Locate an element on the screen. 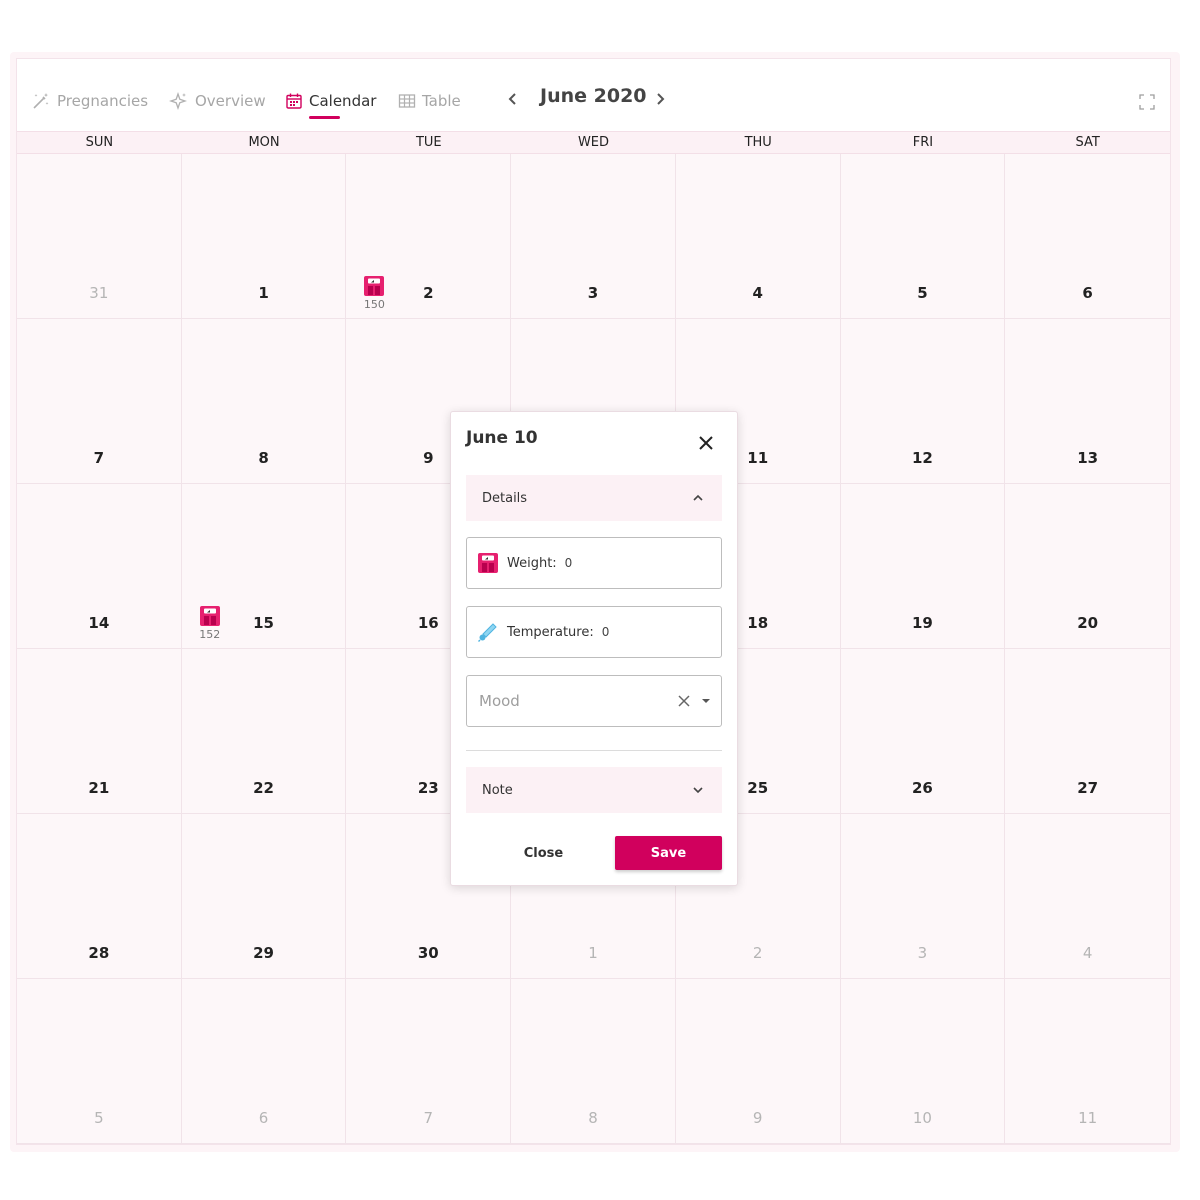 The image size is (1200, 1200). weight-value: 0 is located at coordinates (568, 563).